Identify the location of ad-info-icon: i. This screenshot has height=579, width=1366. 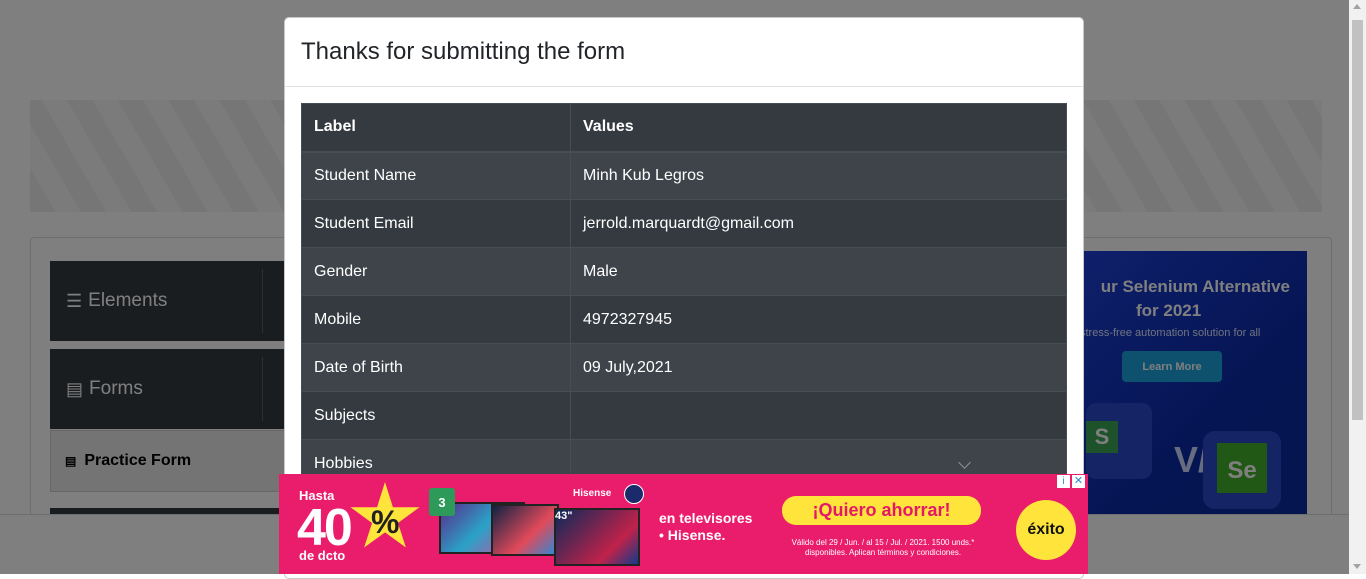
(1063, 481).